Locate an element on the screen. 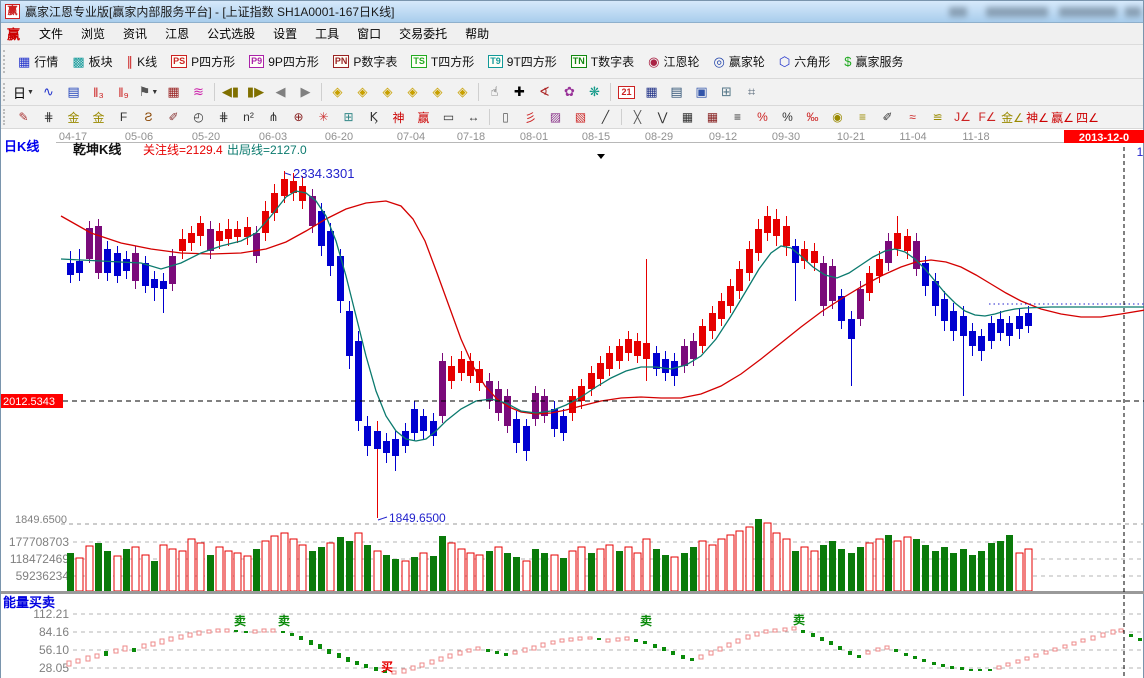 Image resolution: width=1144 pixels, height=678 pixels. target-grid-button: ⊞ is located at coordinates (348, 117).